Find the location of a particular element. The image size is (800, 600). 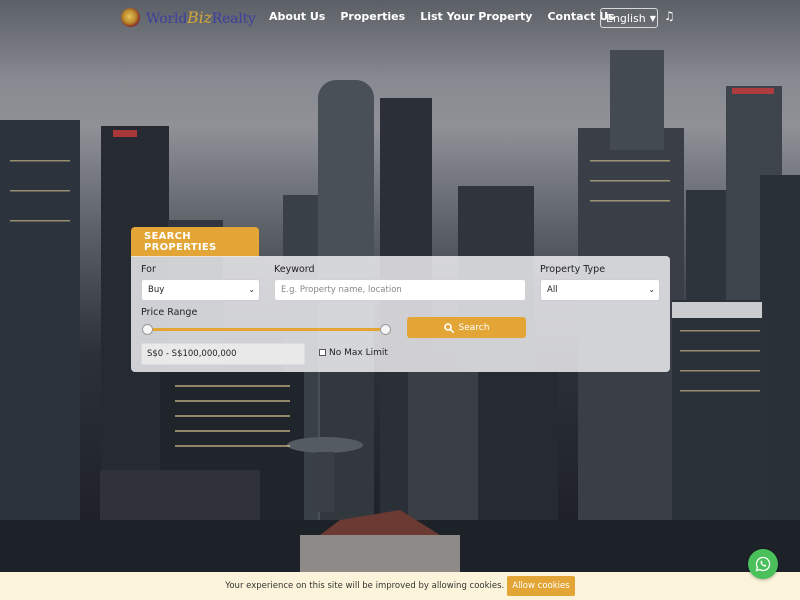

no-max-limit-label: No Max Limit is located at coordinates (358, 353).